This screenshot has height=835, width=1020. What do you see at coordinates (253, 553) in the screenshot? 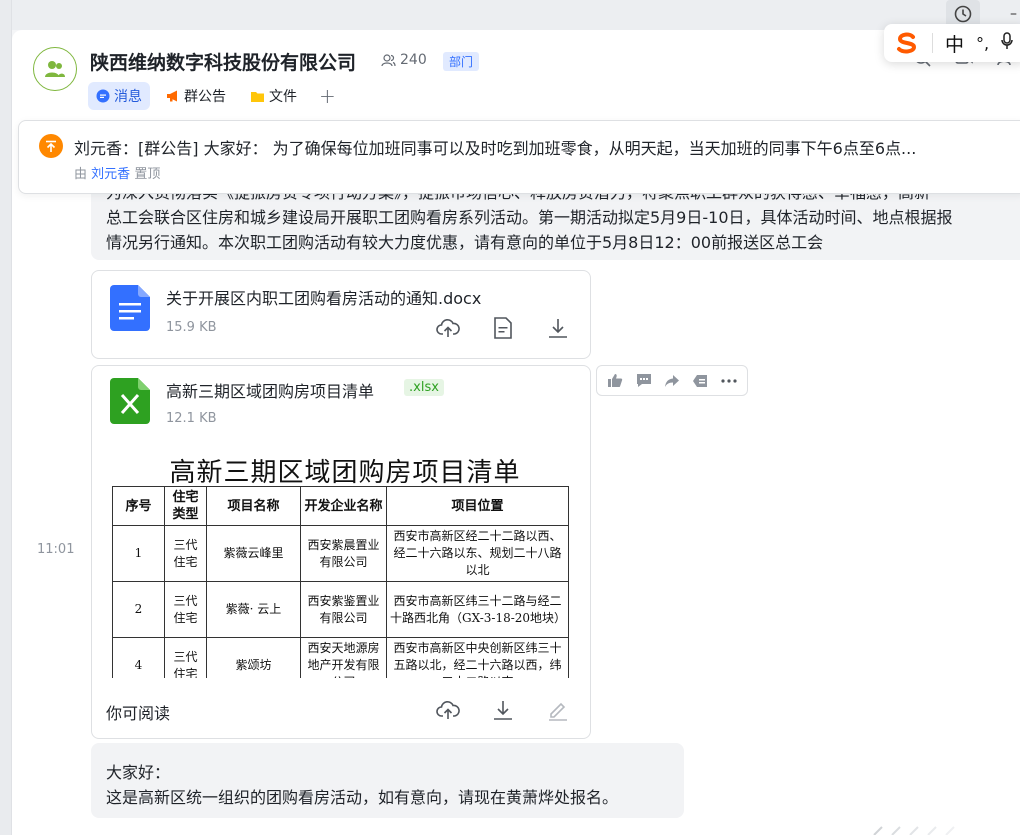
I see `preview-cell: 紫薇云峰里` at bounding box center [253, 553].